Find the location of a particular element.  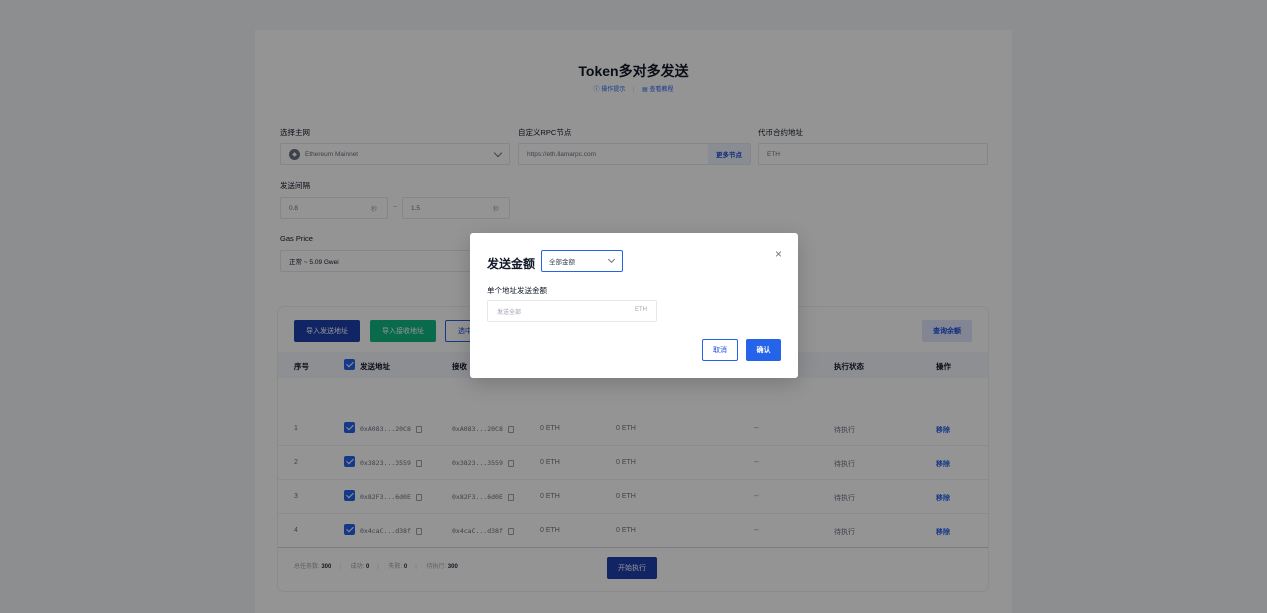

modal-title: 发送金额 is located at coordinates (511, 264).